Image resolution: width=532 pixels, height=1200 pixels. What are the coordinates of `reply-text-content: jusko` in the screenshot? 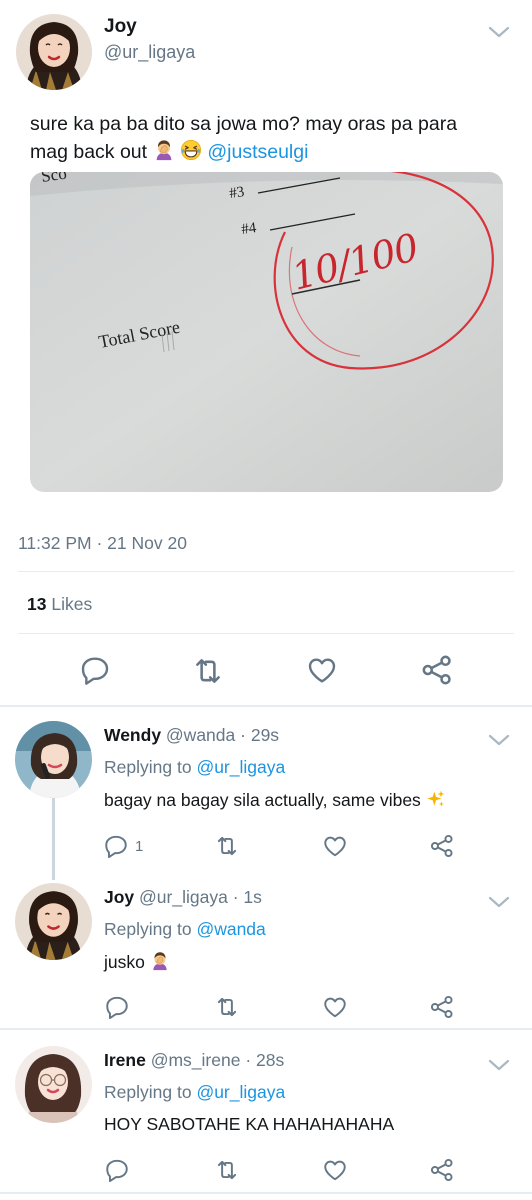 It's located at (124, 962).